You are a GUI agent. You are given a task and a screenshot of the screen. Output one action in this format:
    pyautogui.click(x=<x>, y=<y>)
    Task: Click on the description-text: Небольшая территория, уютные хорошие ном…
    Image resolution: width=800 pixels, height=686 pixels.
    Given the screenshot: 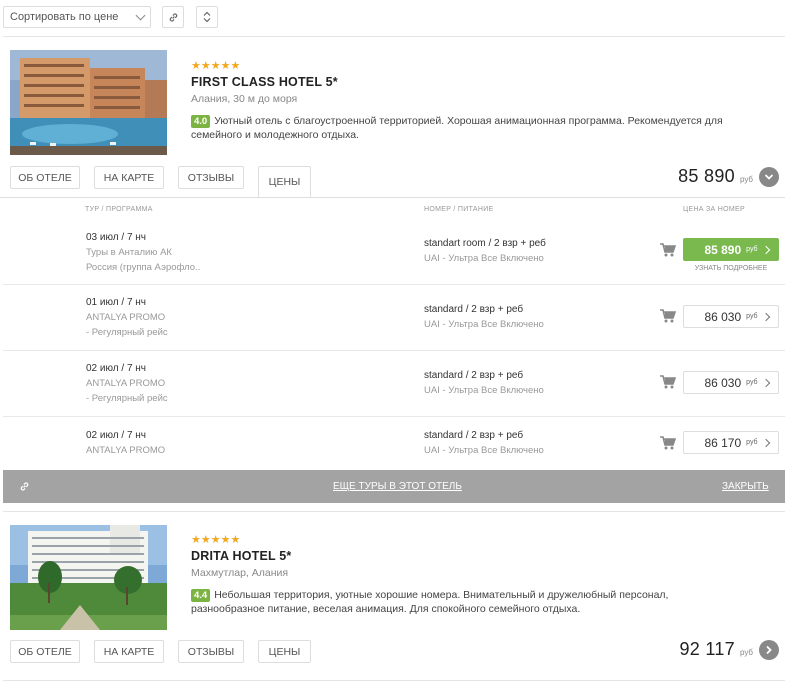 What is the action you would take?
    pyautogui.click(x=430, y=602)
    